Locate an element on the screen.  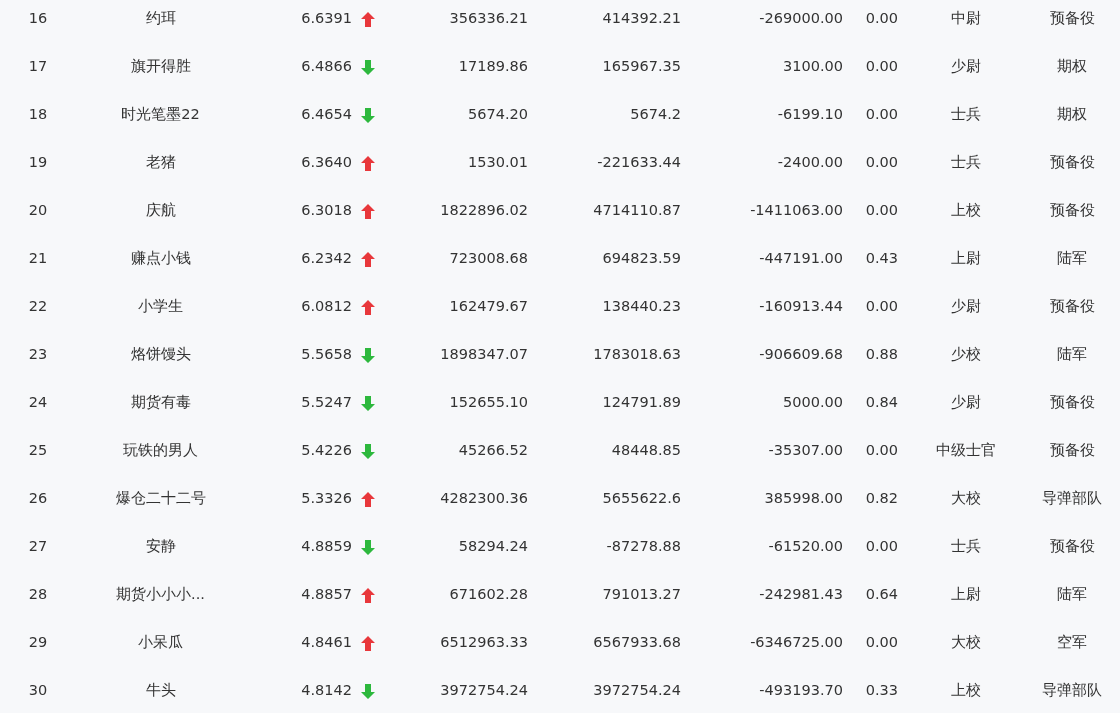
table-cell-text: 17189.86 is located at coordinates (493, 67).